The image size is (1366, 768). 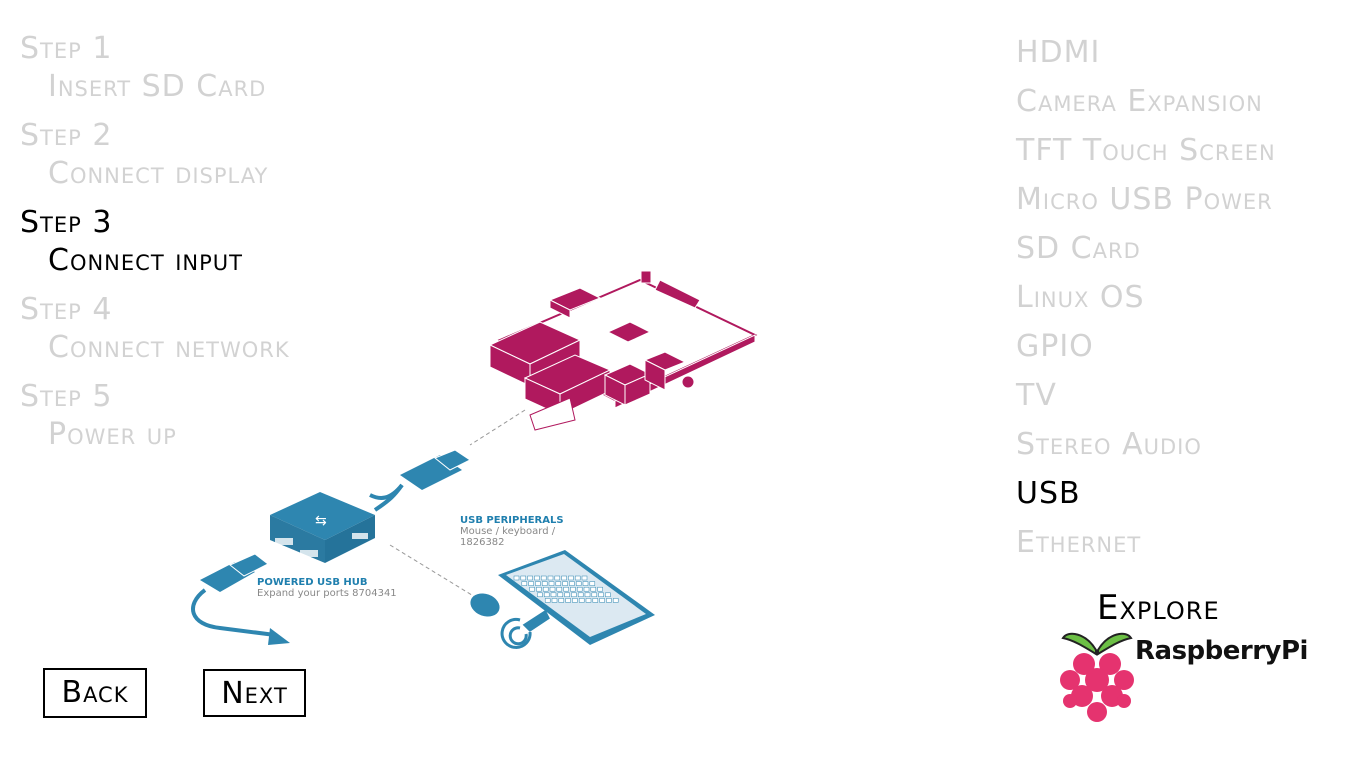 What do you see at coordinates (1146, 346) in the screenshot?
I see `component-gpio: GPIO` at bounding box center [1146, 346].